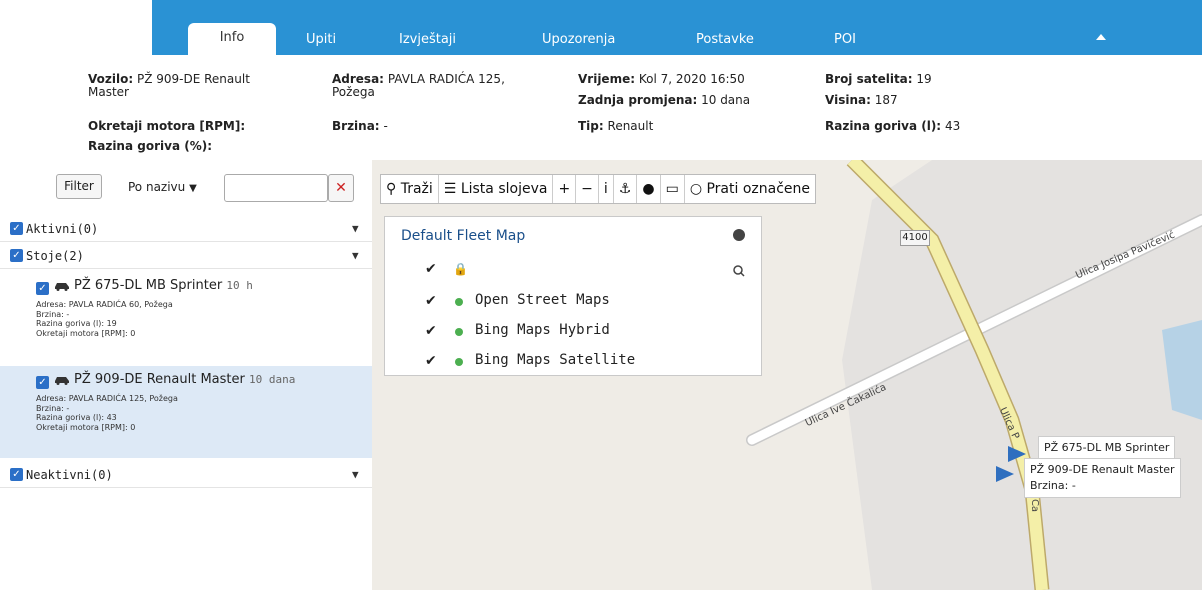  I want to click on info-razina-l: Razina goriva (l): 43, so click(893, 126).